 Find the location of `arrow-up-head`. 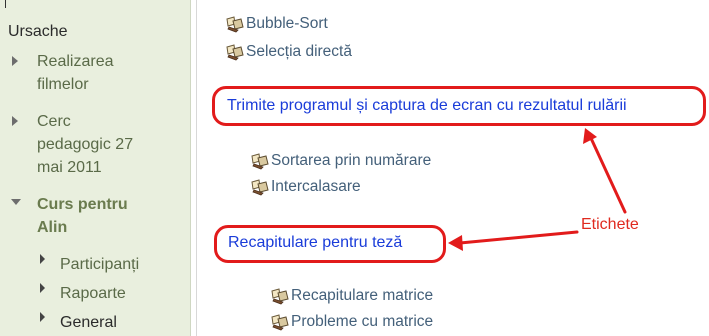

arrow-up-head is located at coordinates (590, 136).